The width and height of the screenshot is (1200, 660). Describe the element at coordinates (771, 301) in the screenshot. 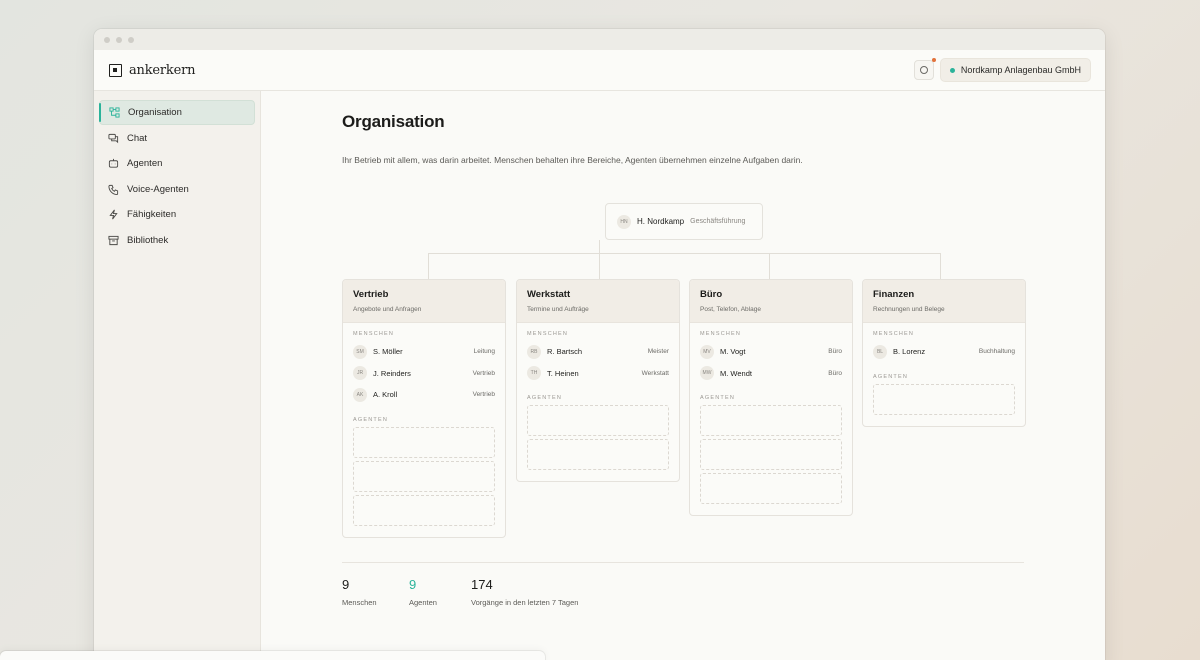

I see `department-header: Büro Post, Telefon, Ablage` at that location.